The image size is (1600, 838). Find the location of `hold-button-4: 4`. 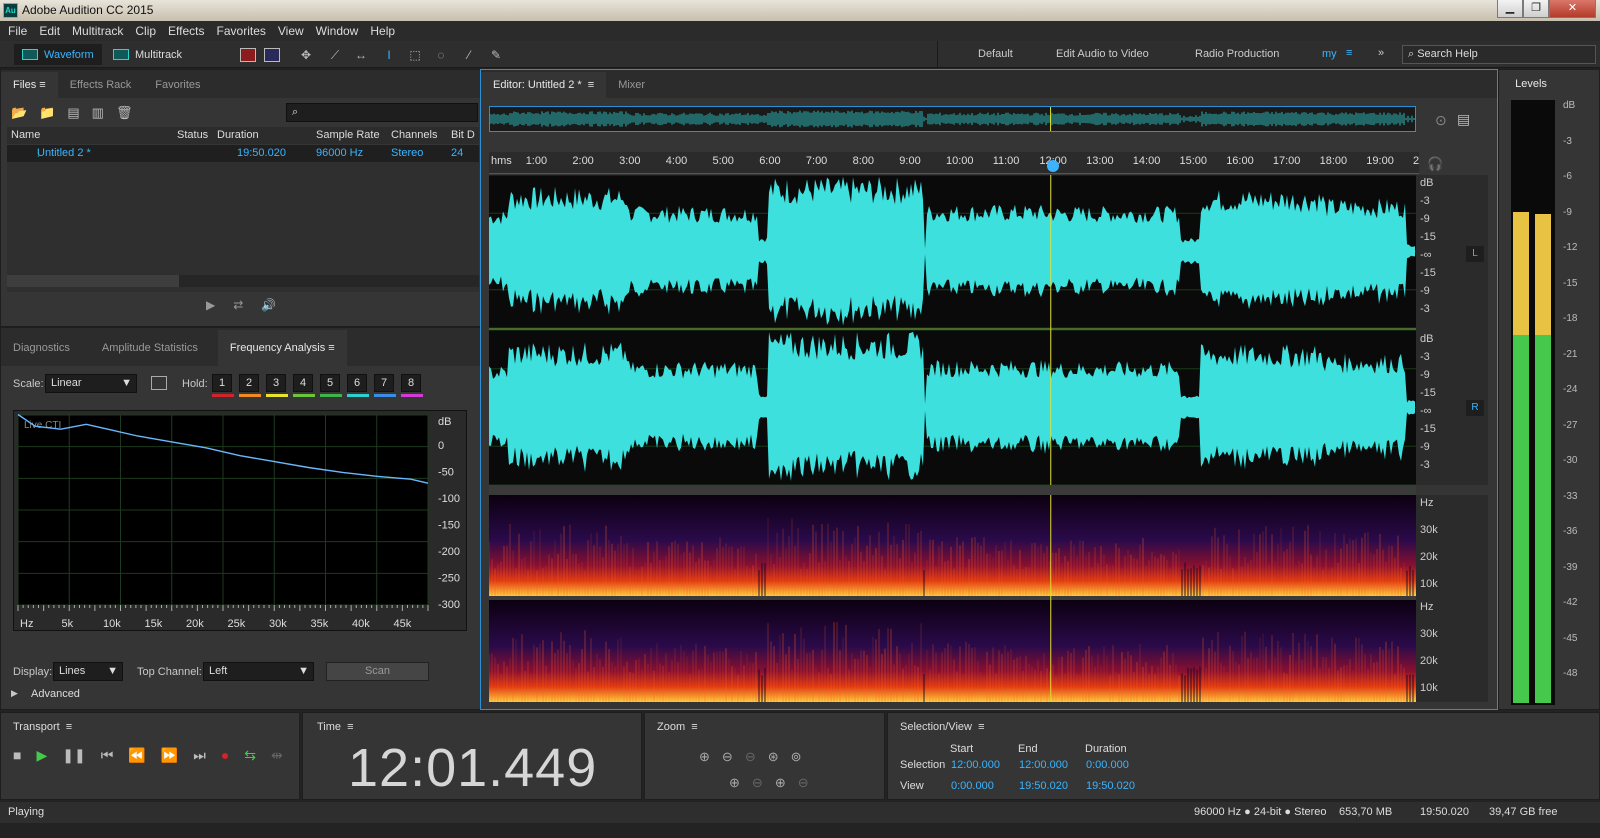

hold-button-4: 4 is located at coordinates (304, 385).